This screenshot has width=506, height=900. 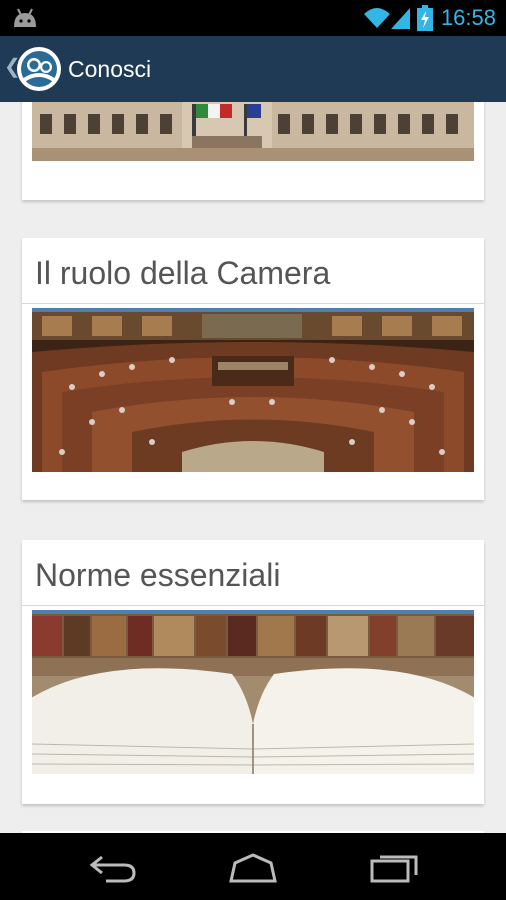 I want to click on recent-apps-icon, so click(x=394, y=868).